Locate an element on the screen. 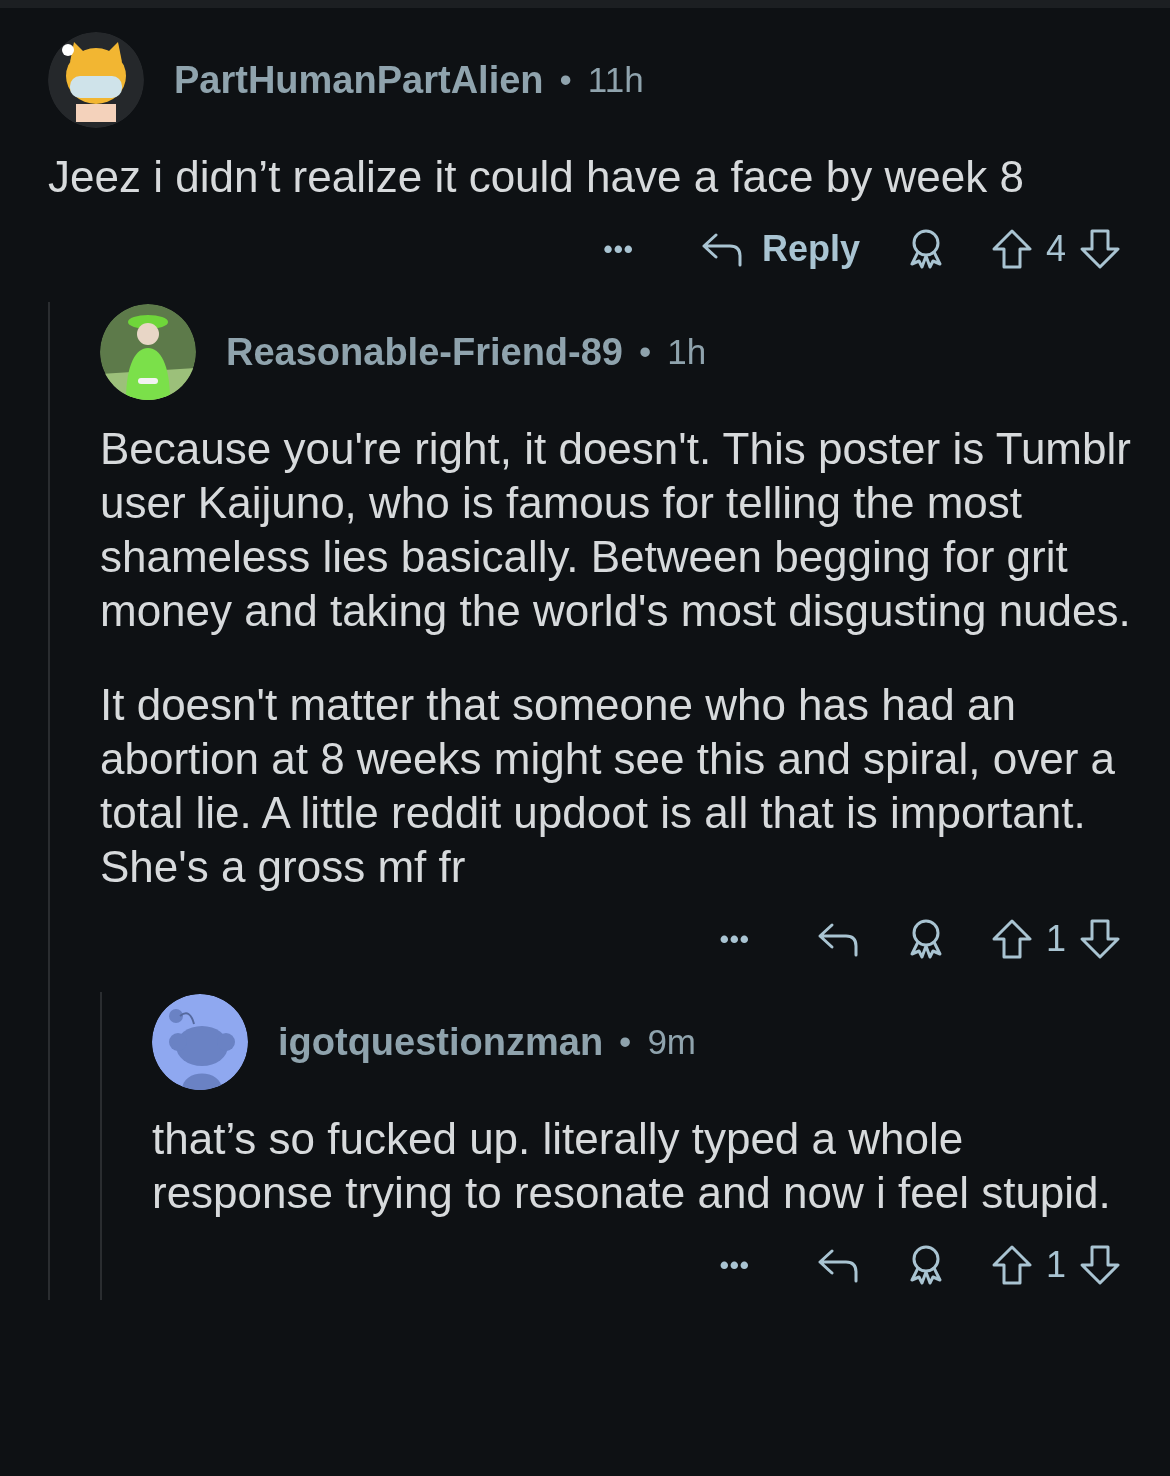  reply-button: Reply is located at coordinates (779, 249).